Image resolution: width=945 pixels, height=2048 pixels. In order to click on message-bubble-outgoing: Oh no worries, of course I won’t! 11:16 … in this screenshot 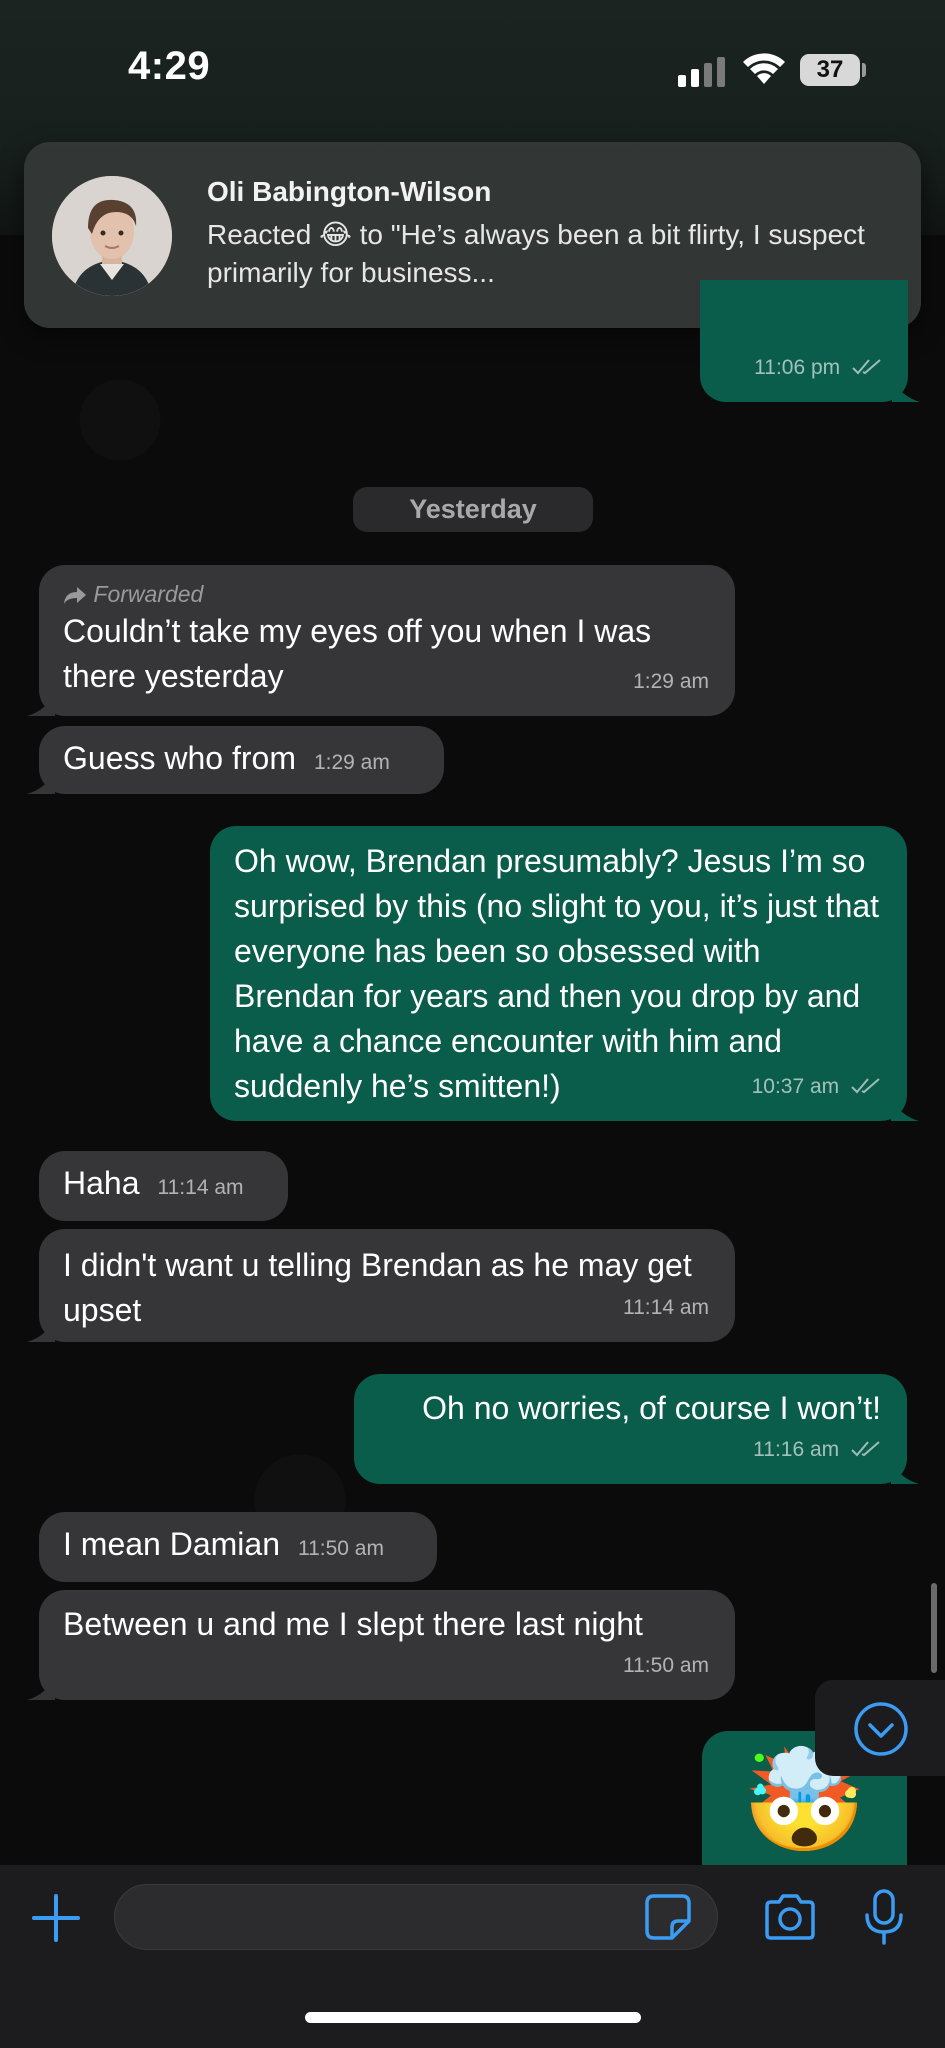, I will do `click(636, 1429)`.